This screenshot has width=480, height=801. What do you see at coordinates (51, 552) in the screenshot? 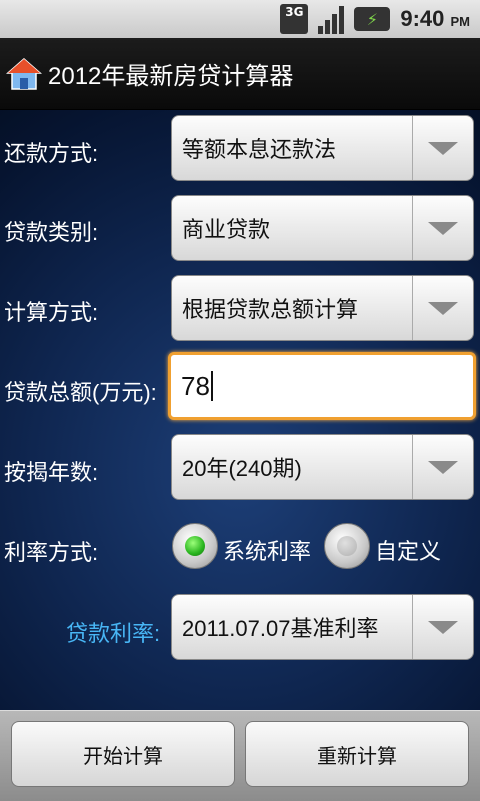
I see `rate-mode-label: 利率方式:` at bounding box center [51, 552].